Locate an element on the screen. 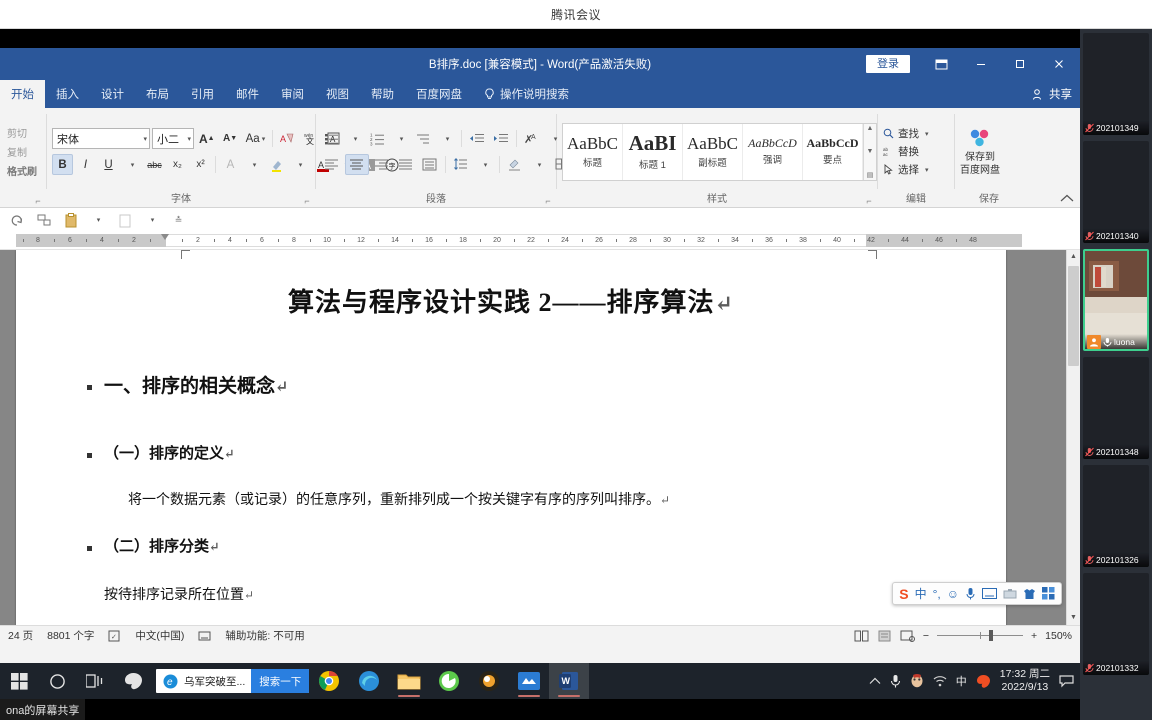  360-browser-taskbar-icon is located at coordinates (449, 681).